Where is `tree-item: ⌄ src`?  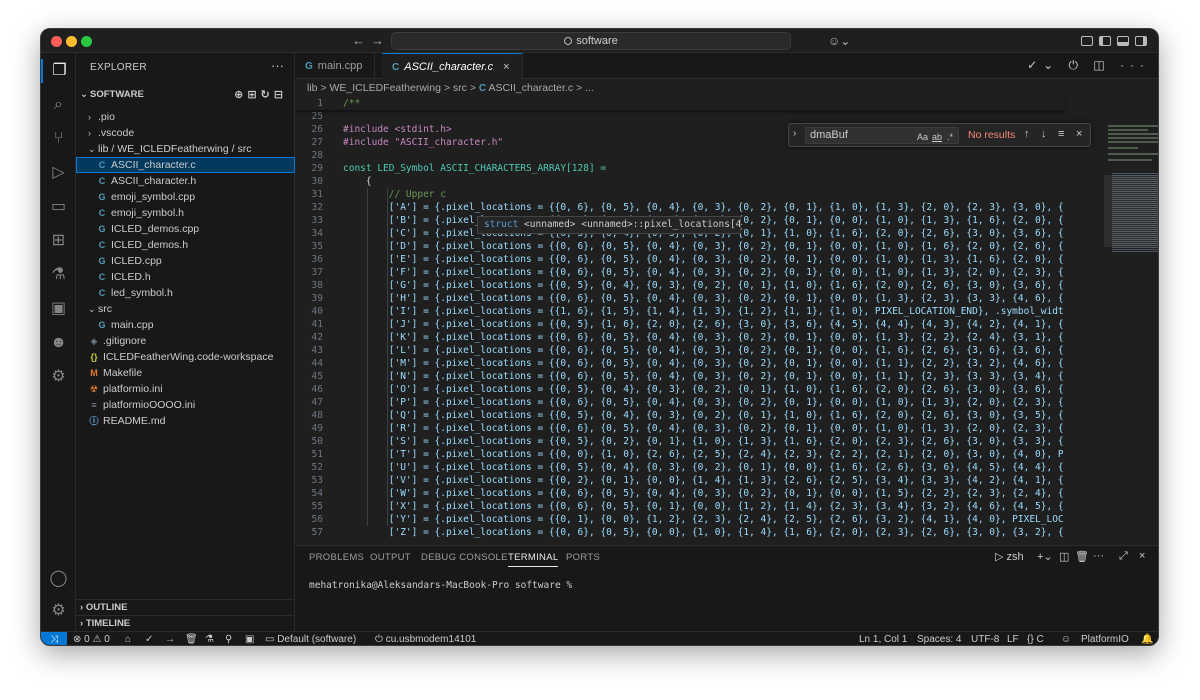
tree-item: ⌄ src is located at coordinates (185, 309).